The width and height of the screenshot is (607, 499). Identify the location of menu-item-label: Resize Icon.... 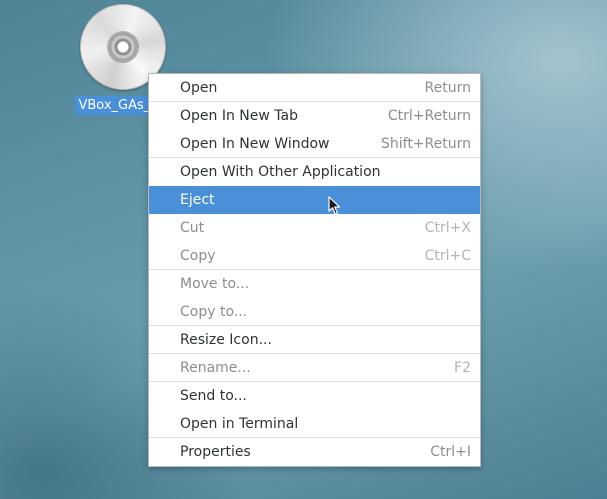
(226, 340).